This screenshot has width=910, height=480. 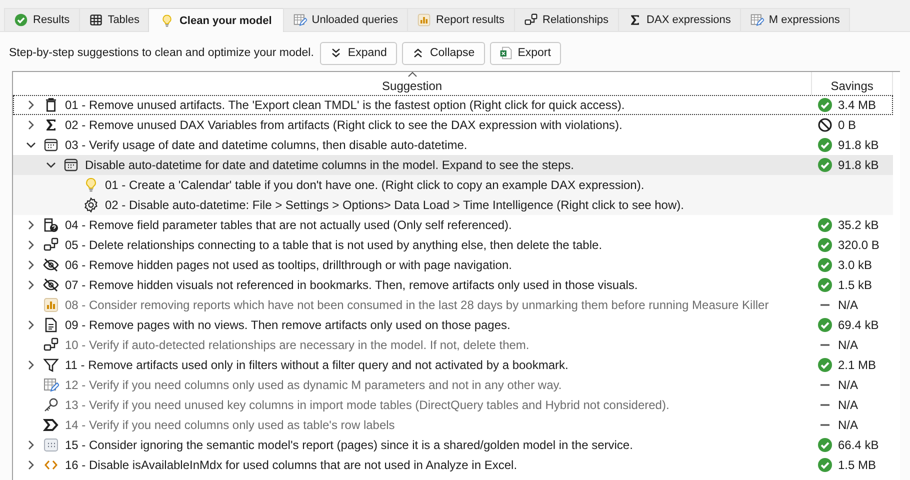 I want to click on savings-value: 3.4 MB, so click(x=857, y=105).